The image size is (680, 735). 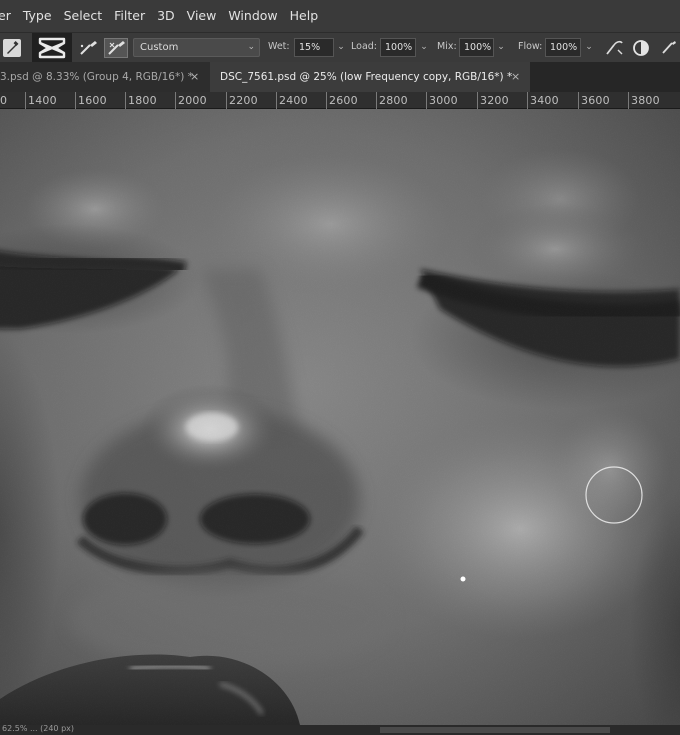 What do you see at coordinates (304, 16) in the screenshot?
I see `menu-help: Help` at bounding box center [304, 16].